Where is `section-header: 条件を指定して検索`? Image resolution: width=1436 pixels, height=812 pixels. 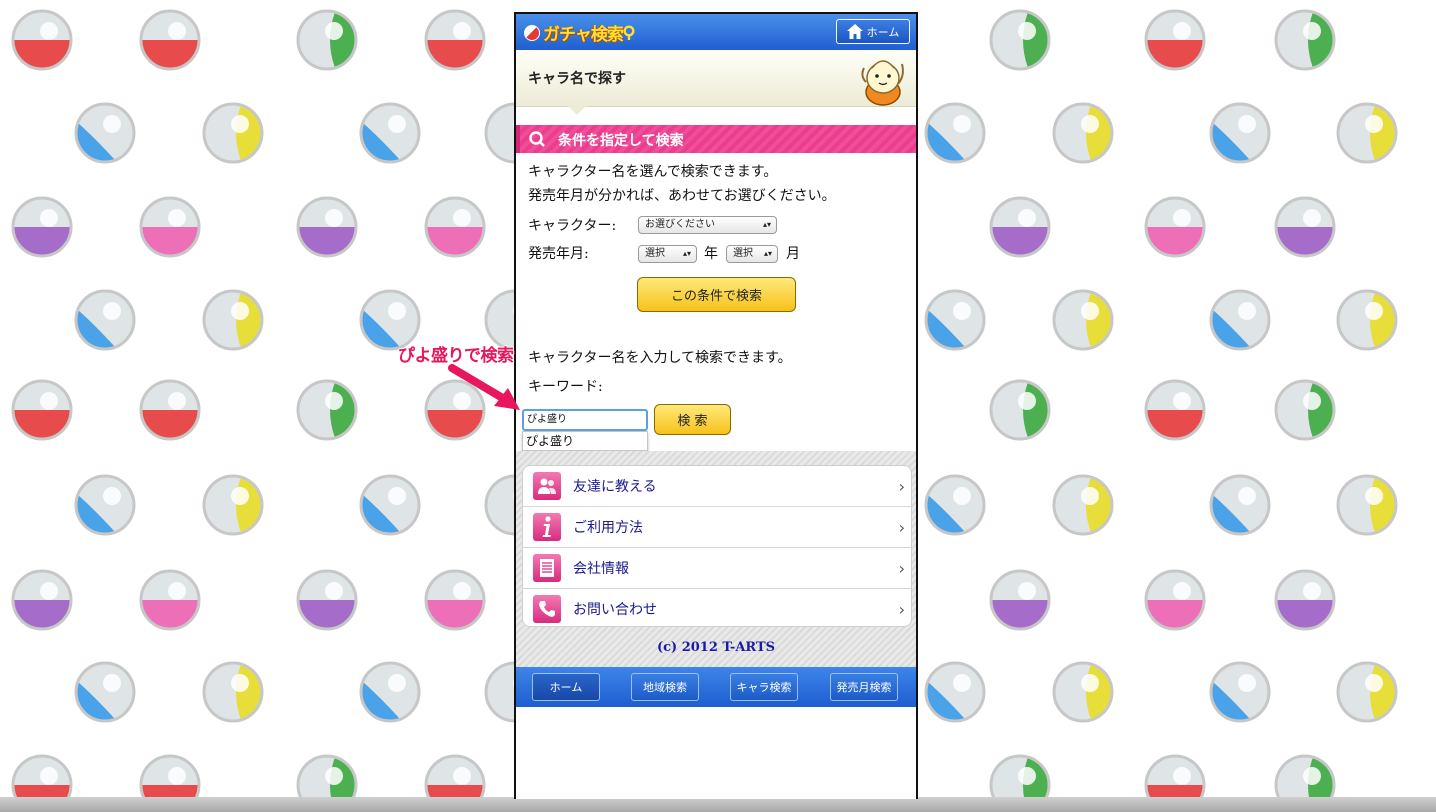
section-header: 条件を指定して検索 is located at coordinates (716, 139).